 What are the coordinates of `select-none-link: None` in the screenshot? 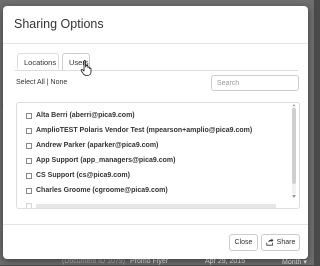 It's located at (59, 82).